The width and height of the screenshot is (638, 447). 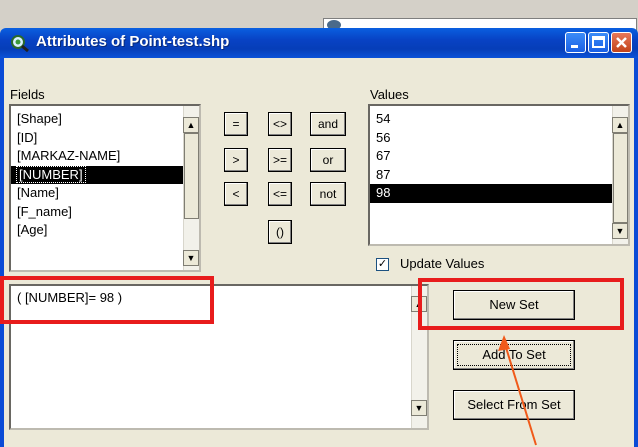 I want to click on field-item-age: [Age], so click(x=105, y=230).